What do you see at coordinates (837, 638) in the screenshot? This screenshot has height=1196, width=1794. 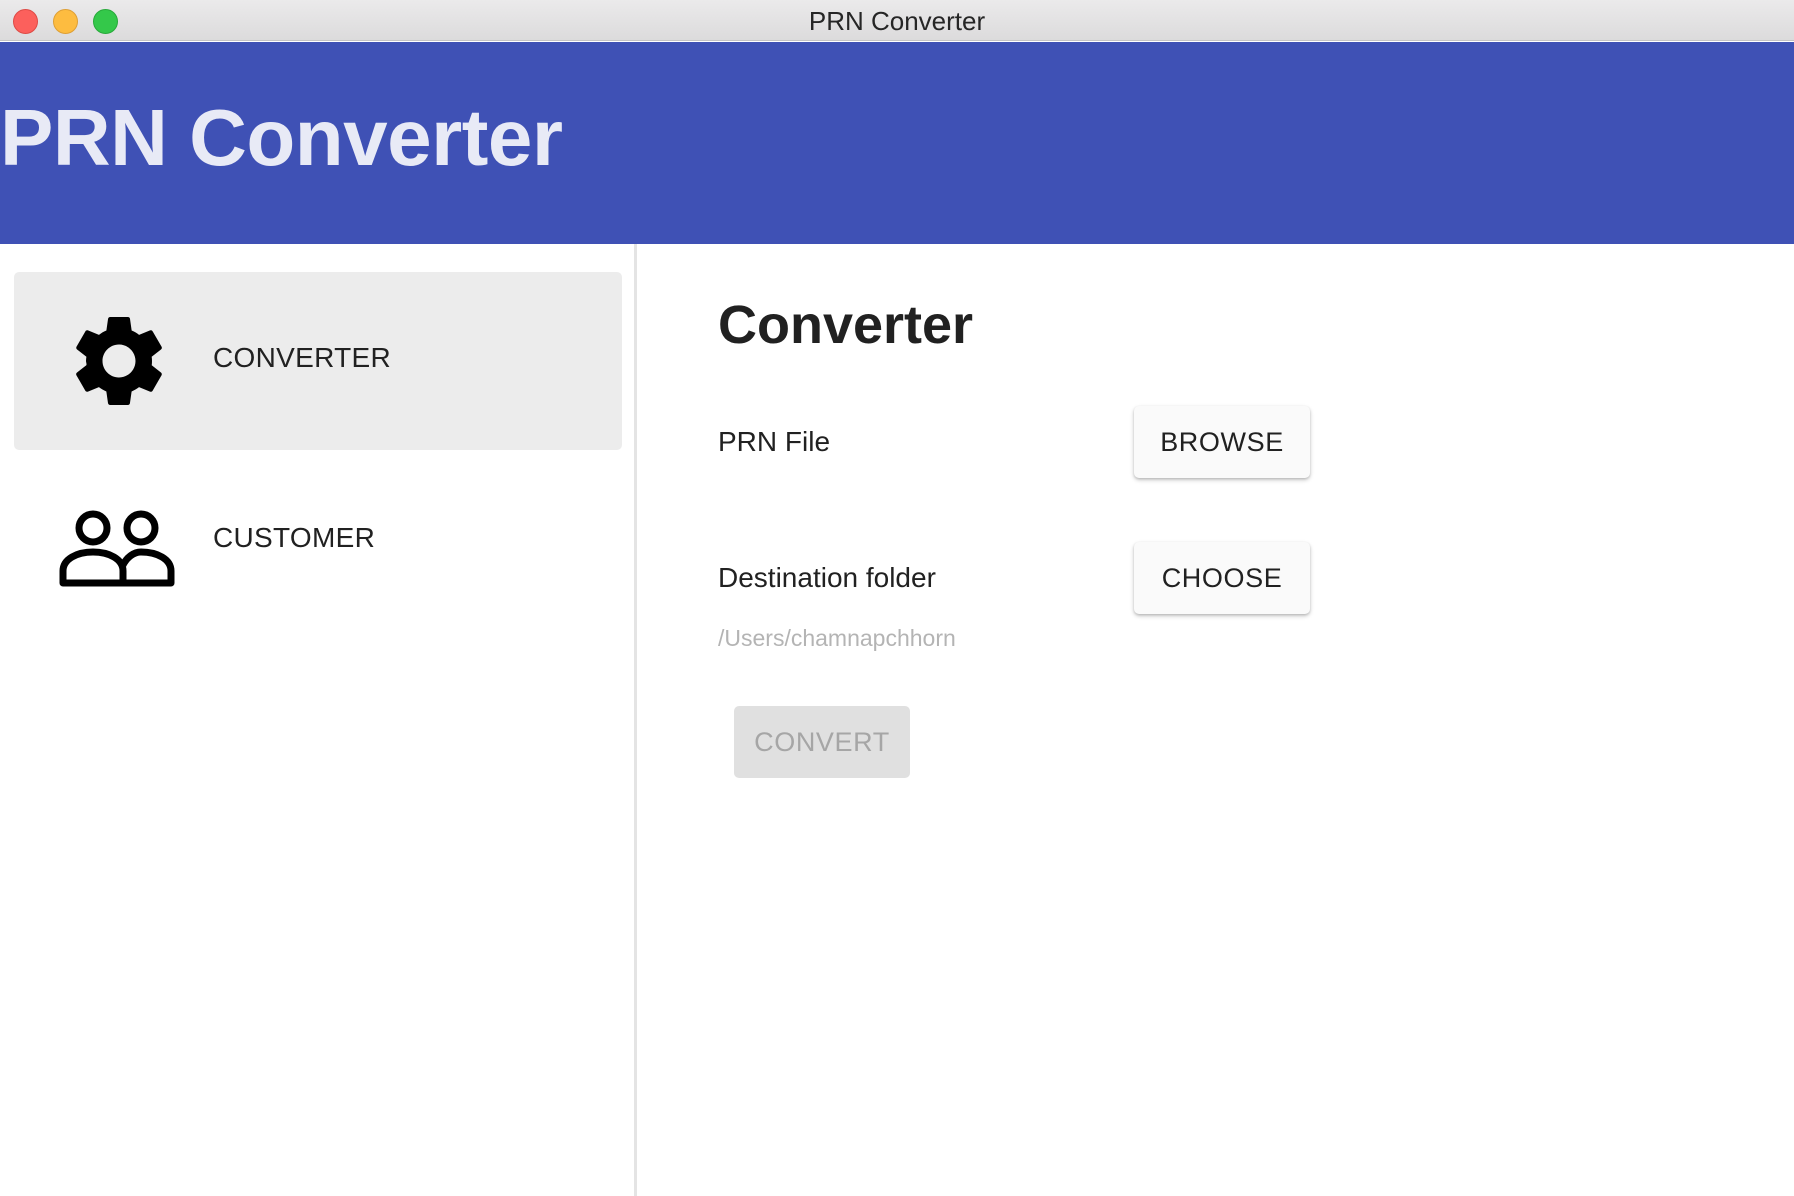 I see `destination-path-text: /Users/chamnapchhorn` at bounding box center [837, 638].